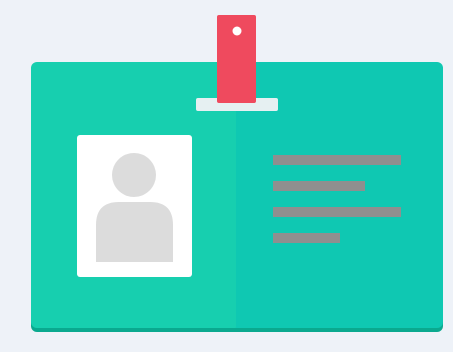  I want to click on avatar-head, so click(134, 175).